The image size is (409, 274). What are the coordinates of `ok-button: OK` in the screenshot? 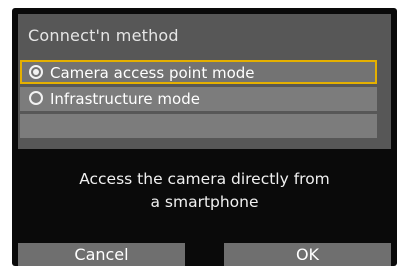 It's located at (307, 254).